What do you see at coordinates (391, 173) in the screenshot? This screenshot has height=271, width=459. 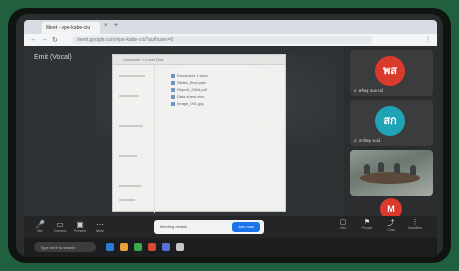 I see `participant-video` at bounding box center [391, 173].